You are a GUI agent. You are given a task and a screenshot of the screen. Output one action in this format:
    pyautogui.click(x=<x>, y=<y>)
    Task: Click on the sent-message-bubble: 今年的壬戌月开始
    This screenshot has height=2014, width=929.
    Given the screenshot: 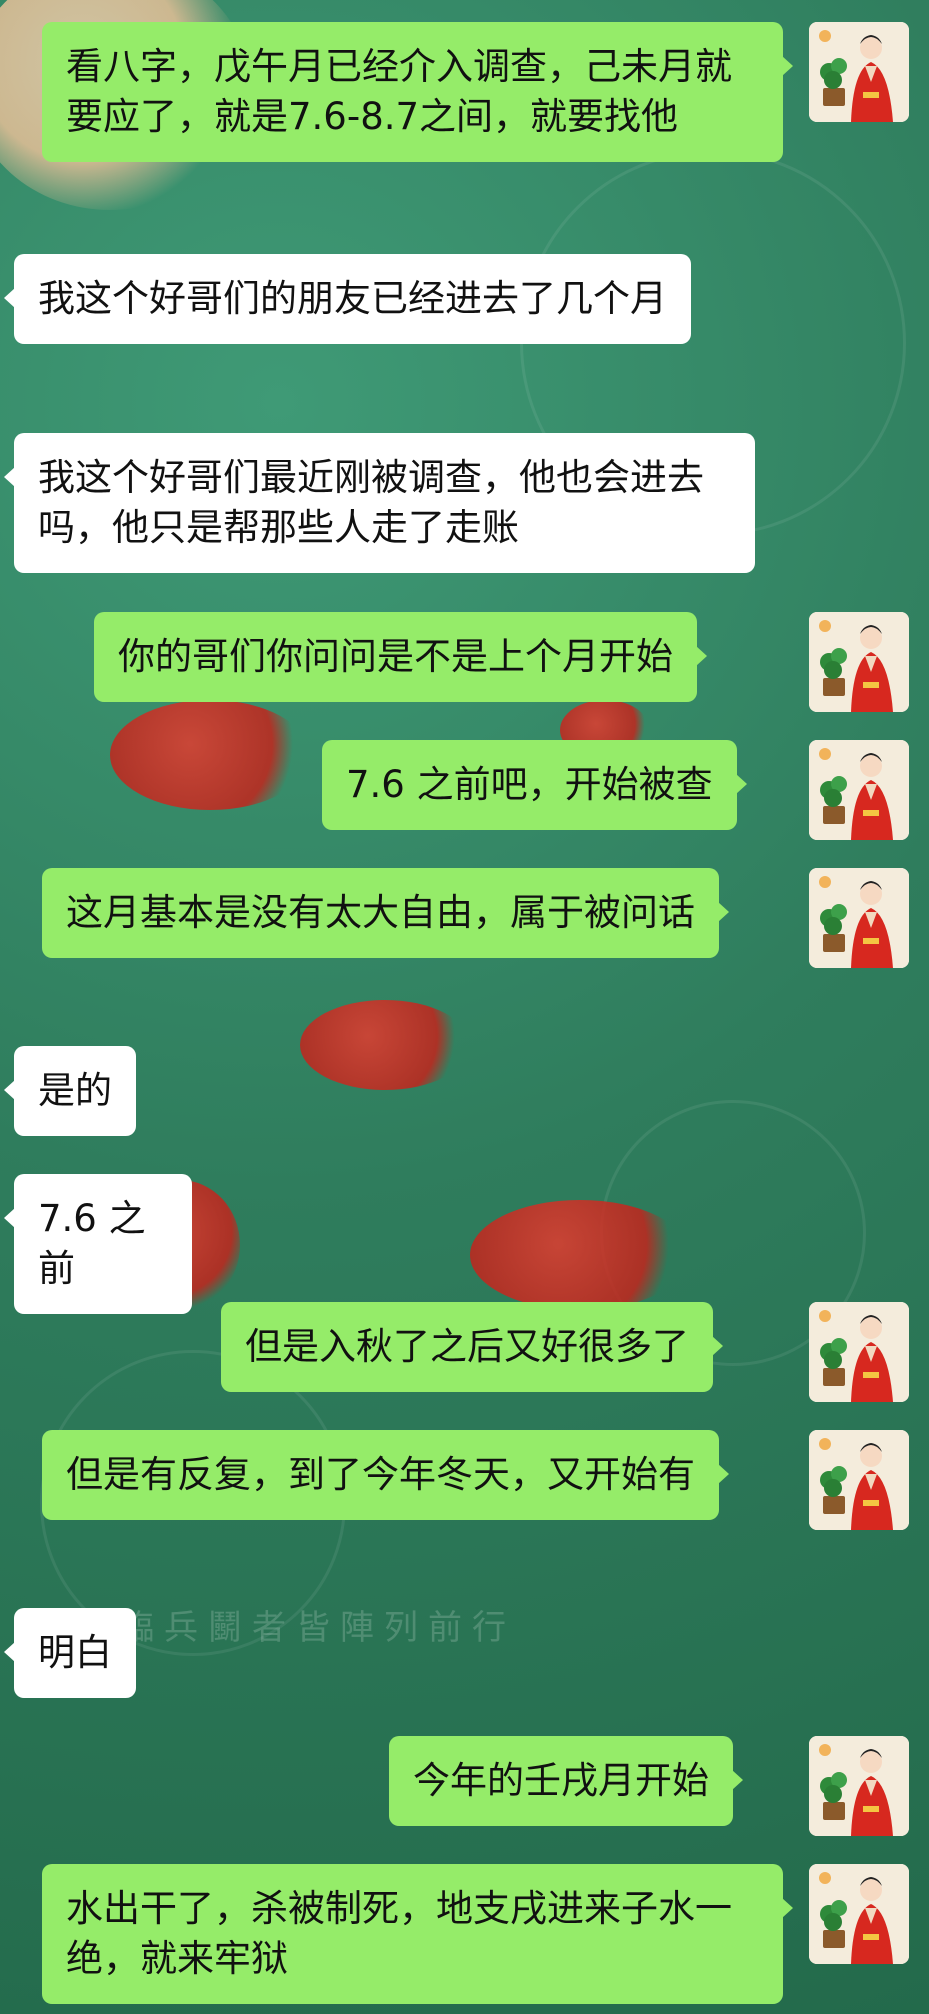 What is the action you would take?
    pyautogui.click(x=566, y=1781)
    